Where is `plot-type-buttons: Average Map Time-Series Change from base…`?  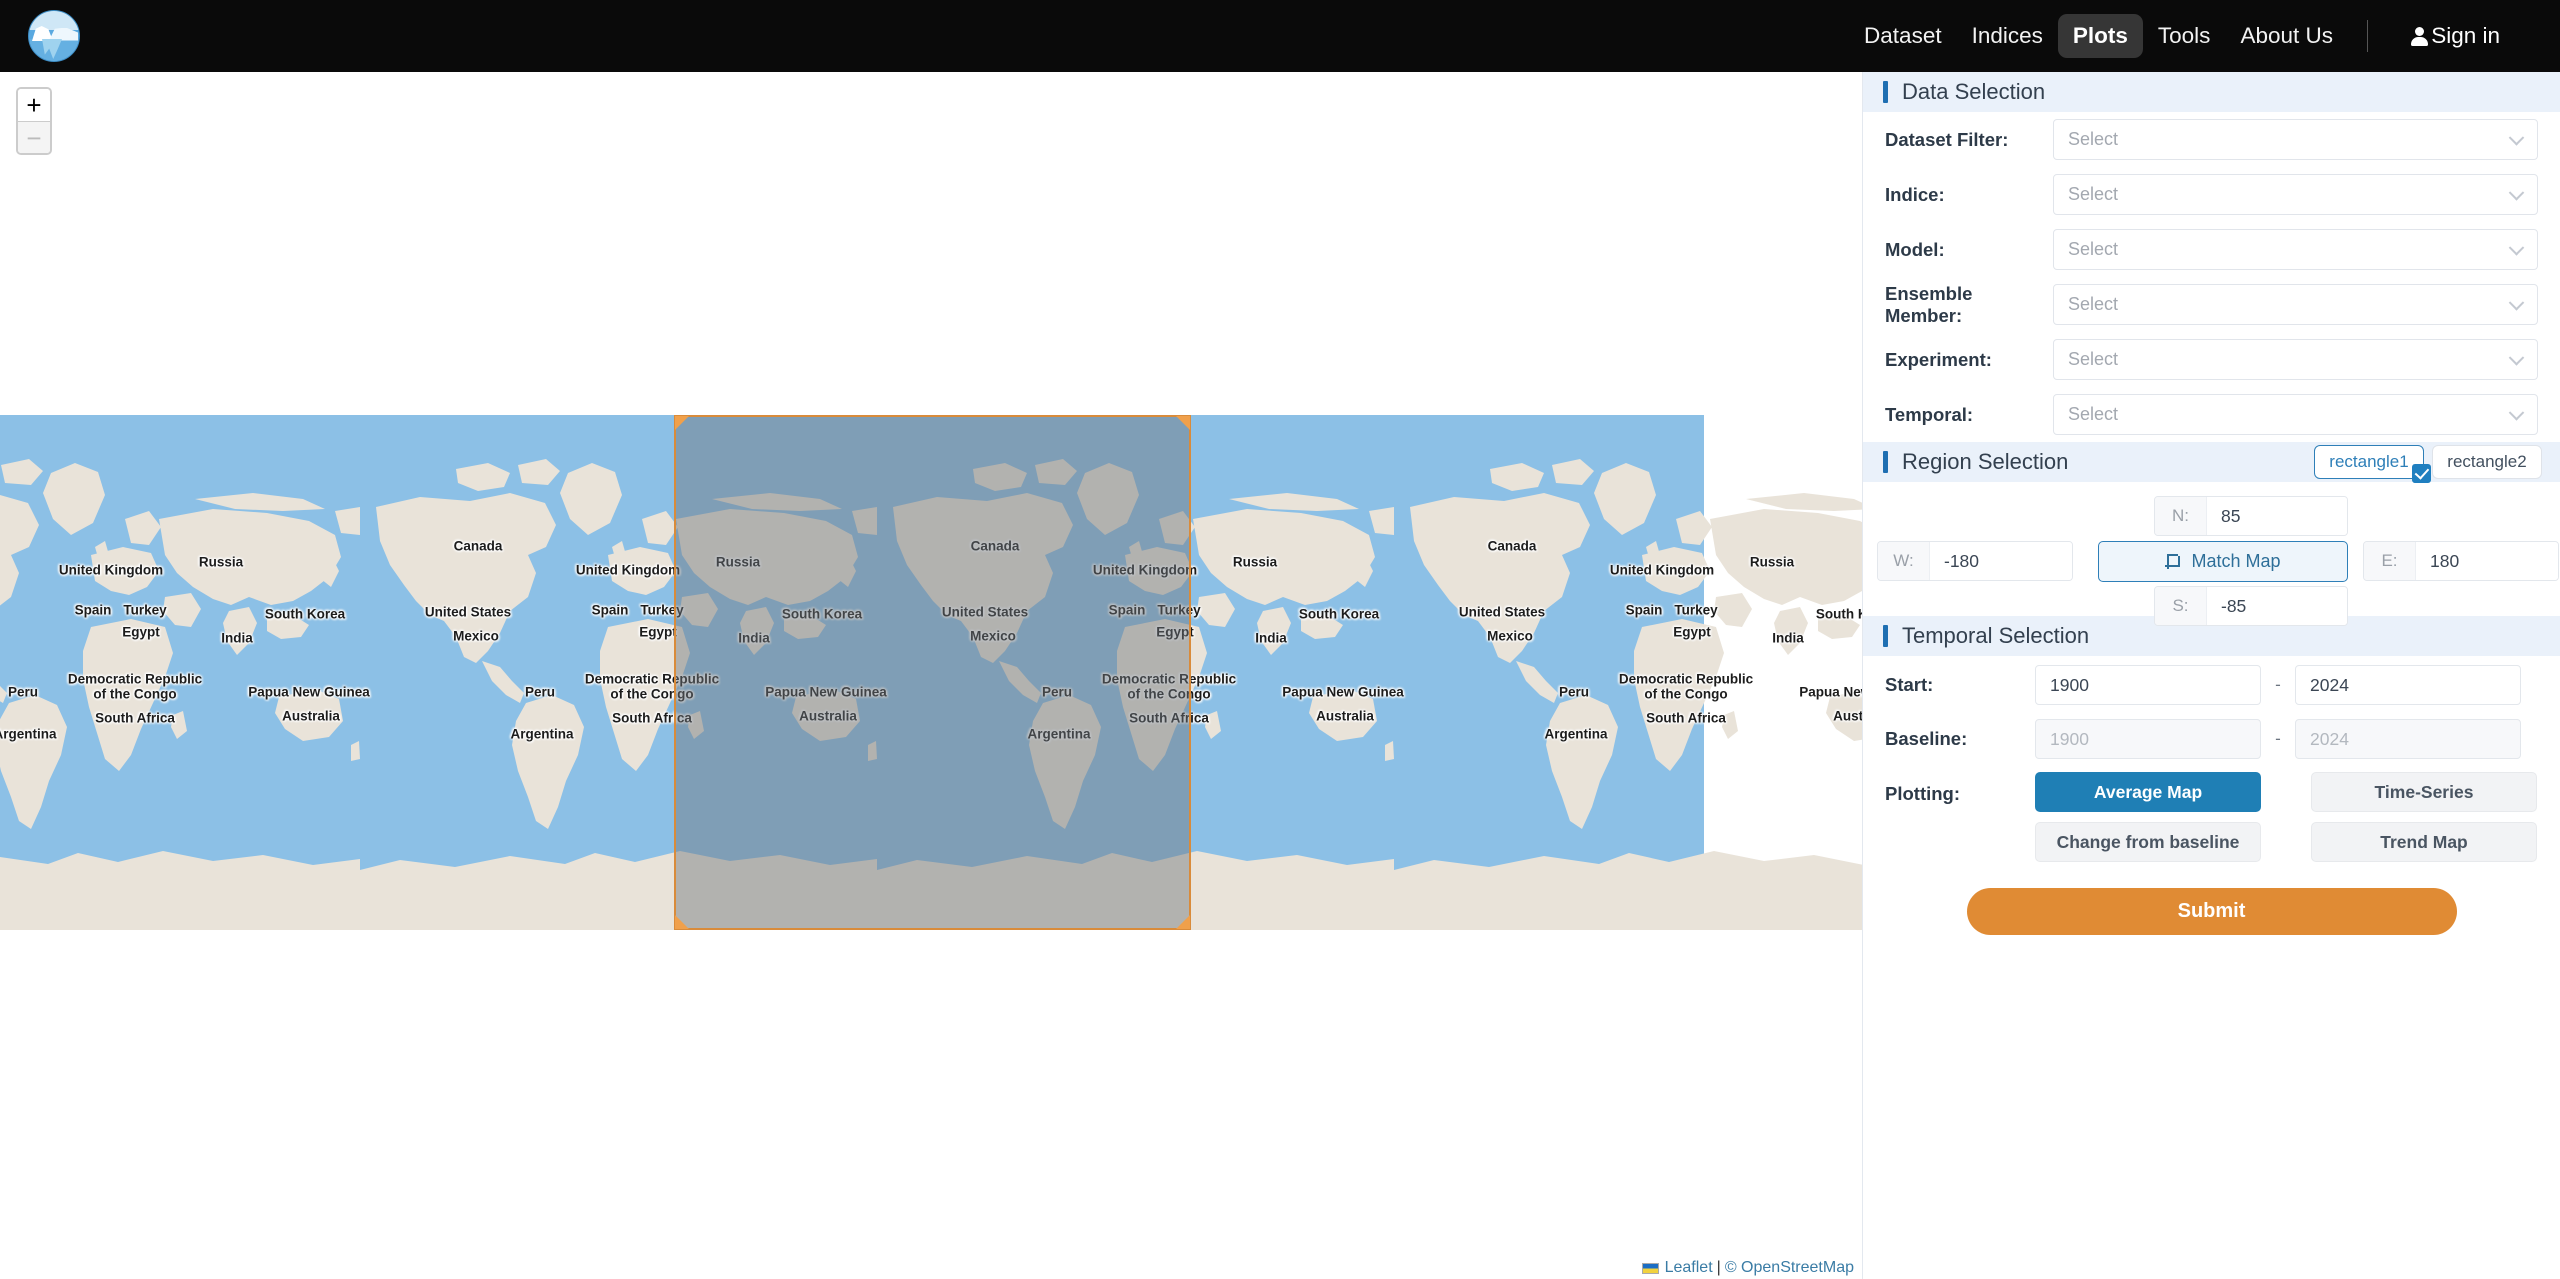
plot-type-buttons: Average Map Time-Series Change from base… is located at coordinates (2286, 817).